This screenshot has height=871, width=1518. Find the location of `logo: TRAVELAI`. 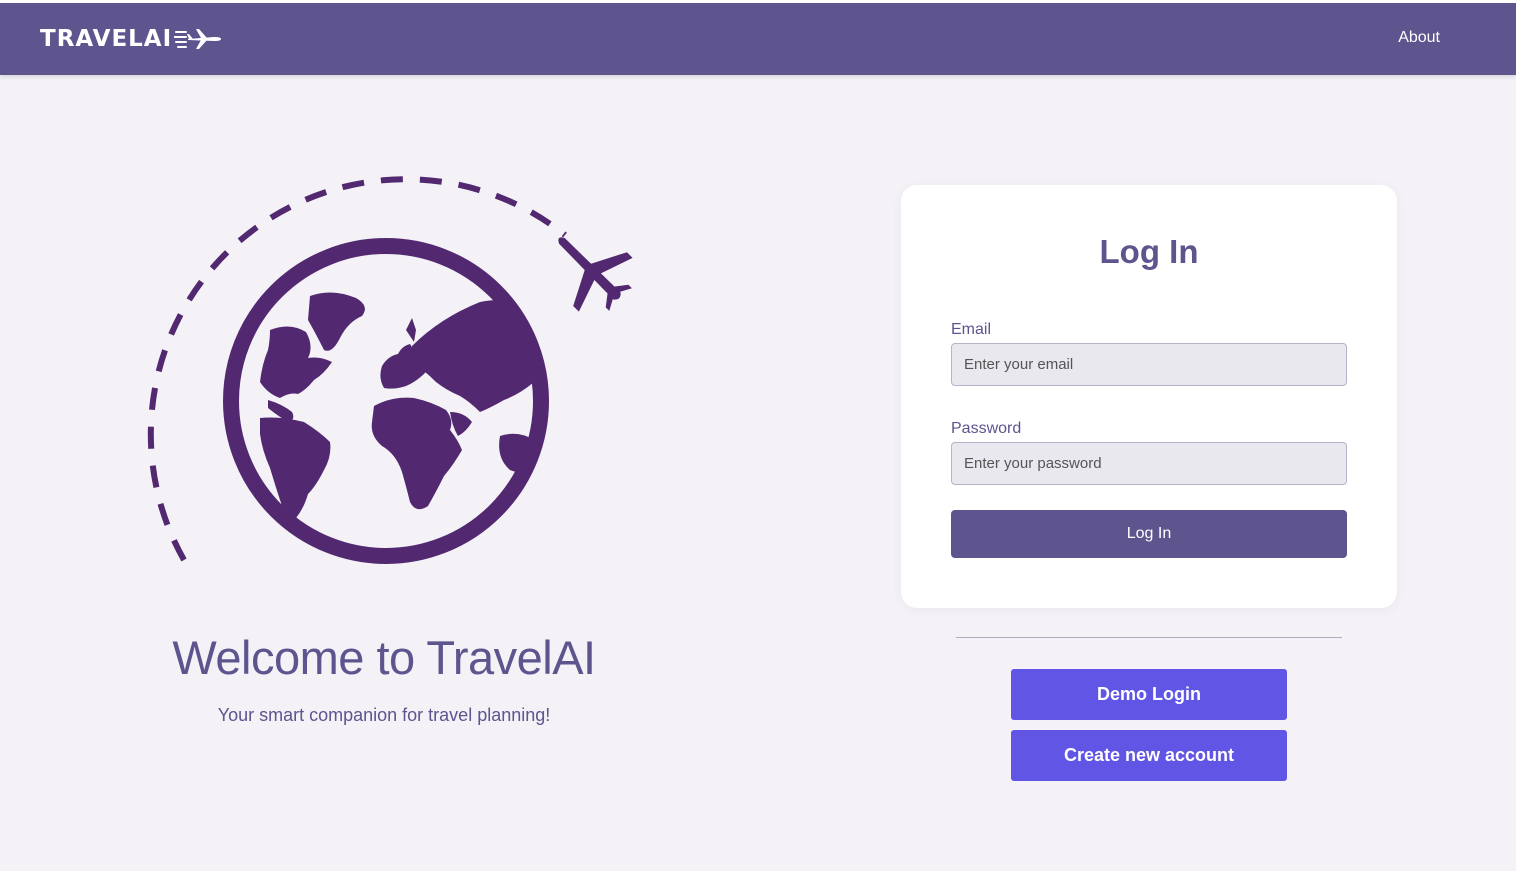

logo: TRAVELAI is located at coordinates (131, 39).